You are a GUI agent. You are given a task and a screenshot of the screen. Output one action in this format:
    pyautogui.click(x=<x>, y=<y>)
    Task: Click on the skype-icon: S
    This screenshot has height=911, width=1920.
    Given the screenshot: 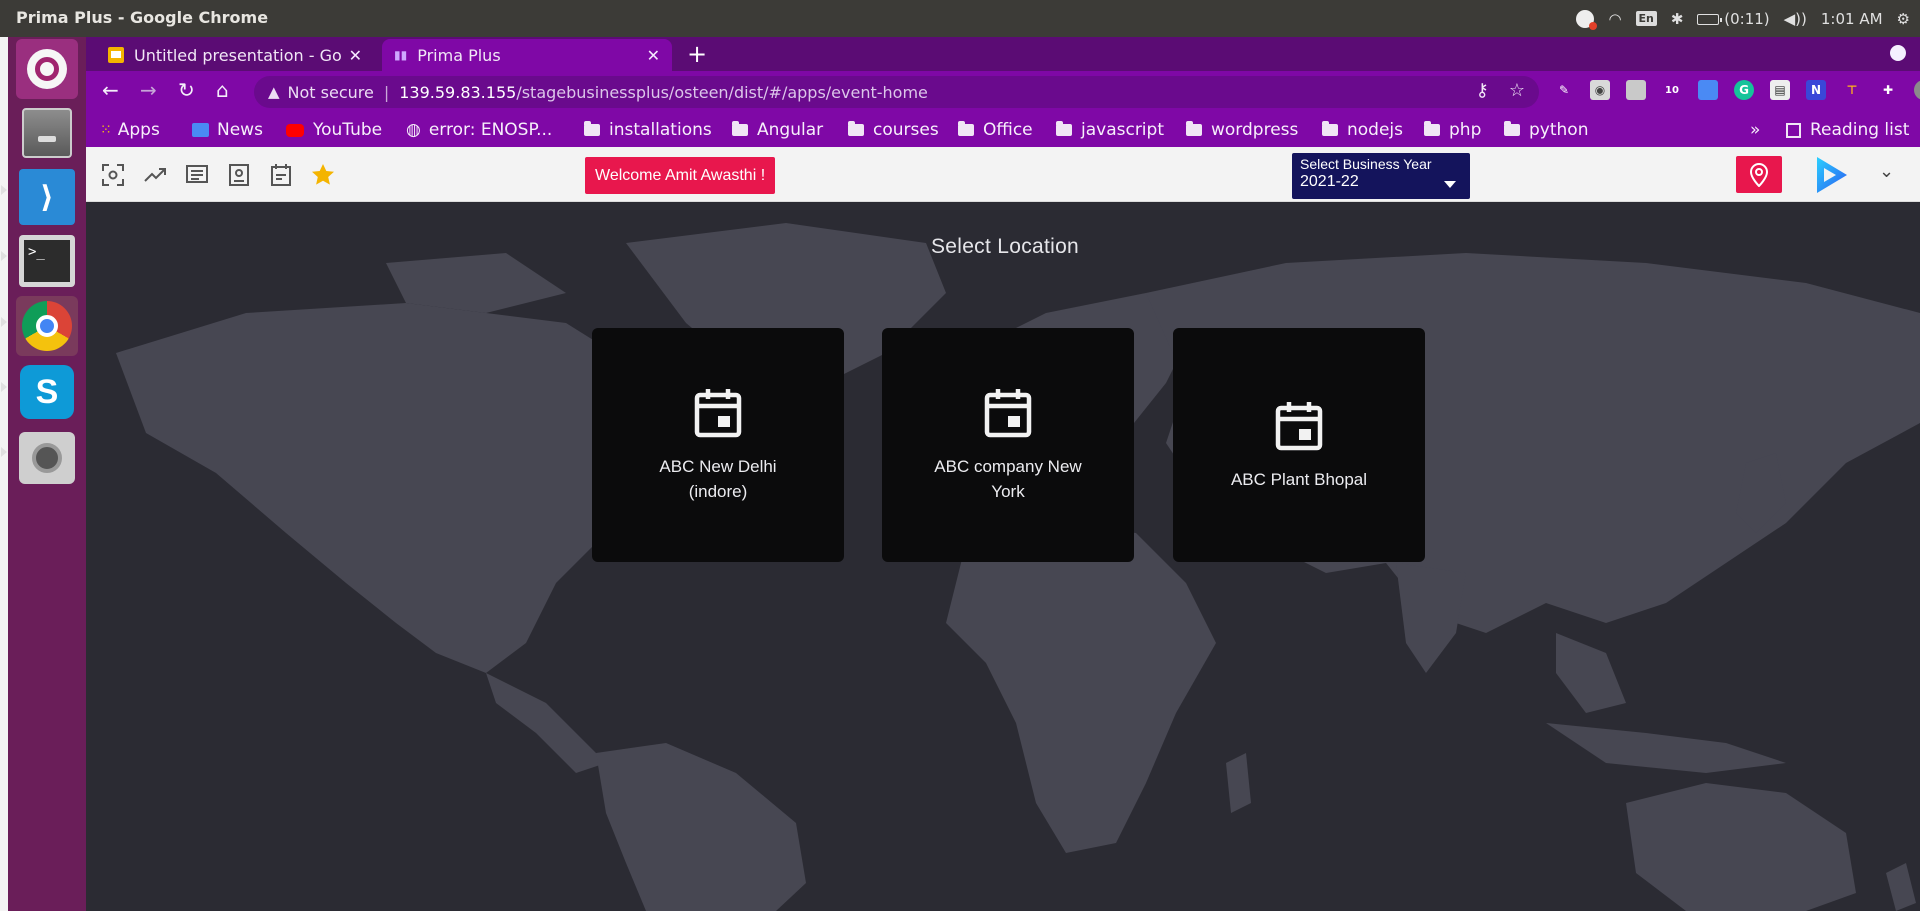 What is the action you would take?
    pyautogui.click(x=47, y=392)
    